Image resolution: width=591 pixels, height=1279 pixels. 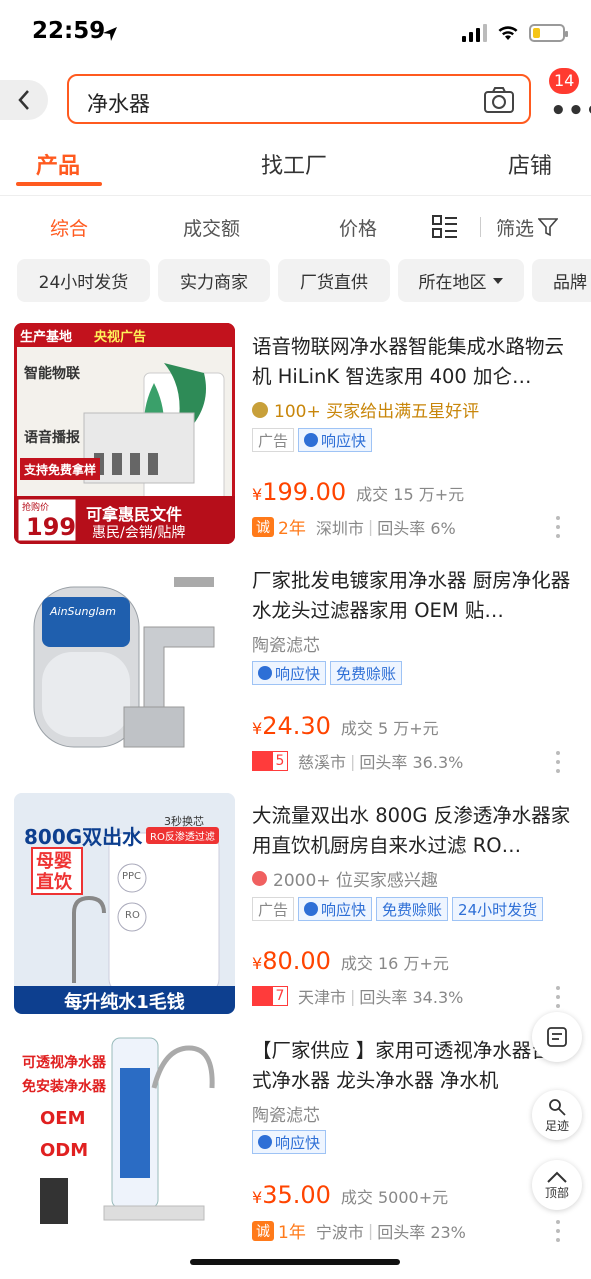 What do you see at coordinates (214, 280) in the screenshot?
I see `chip-strong-merchant: 实力商家` at bounding box center [214, 280].